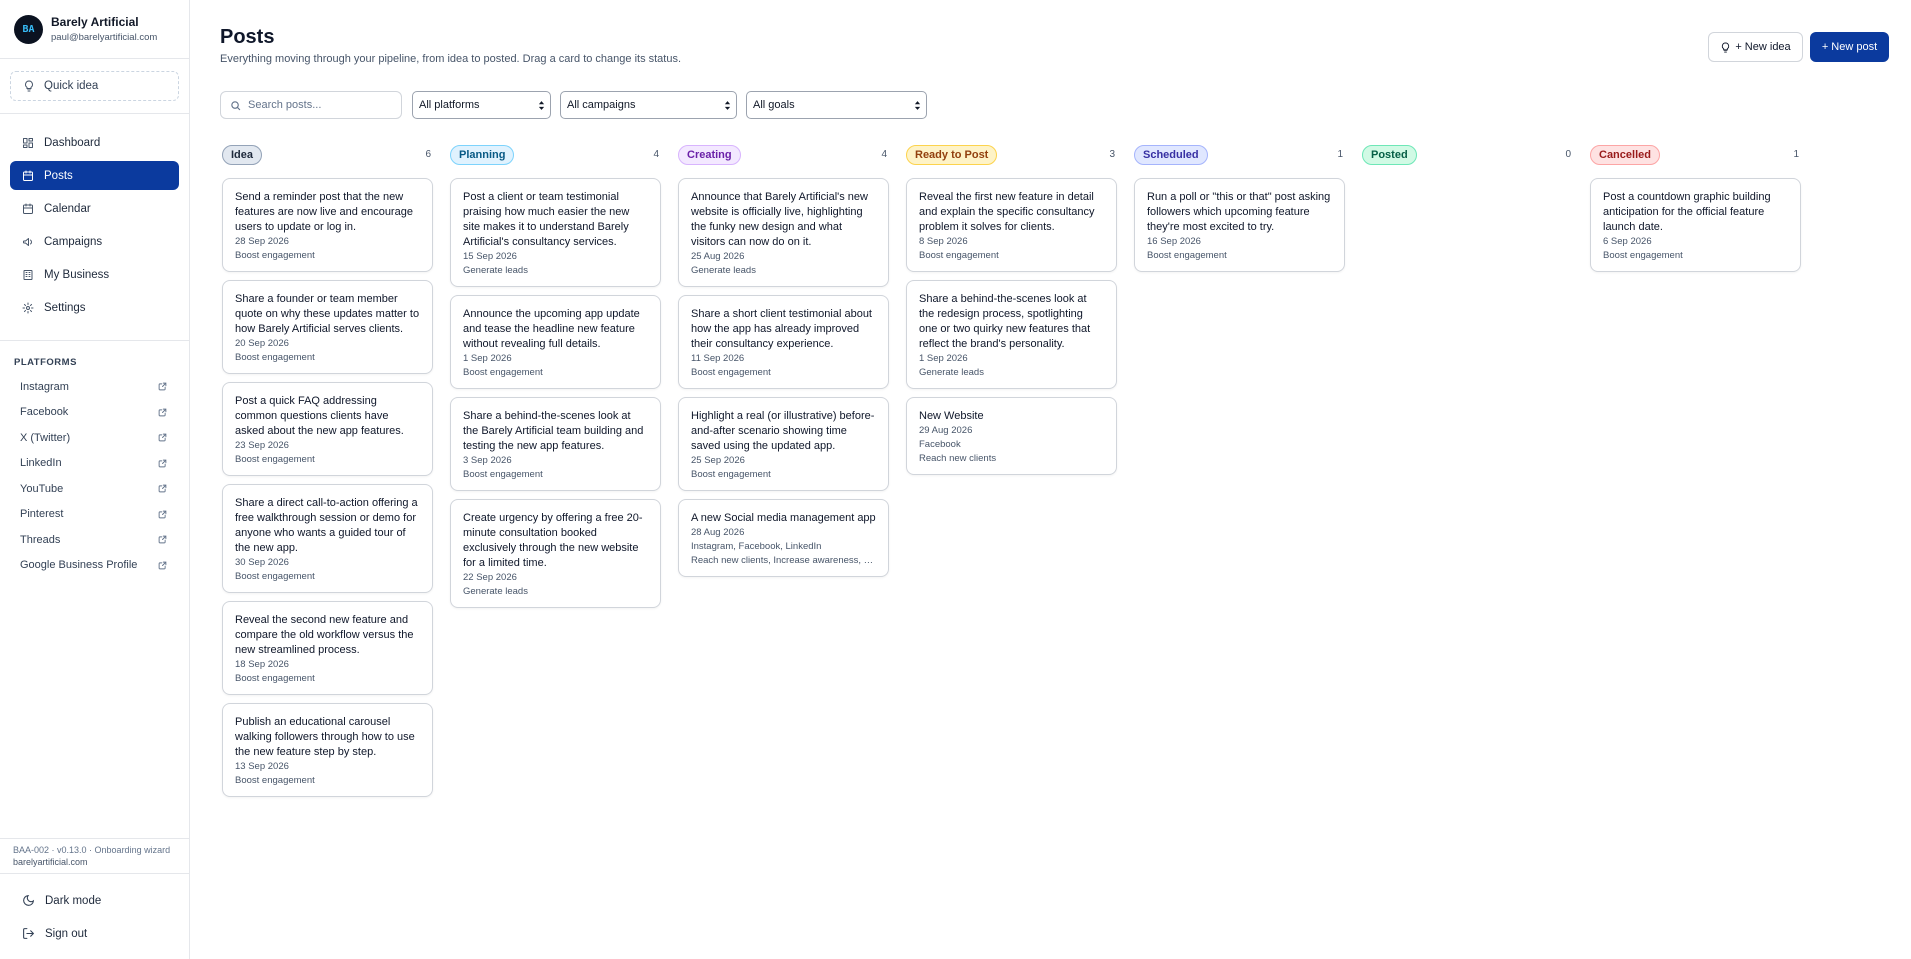 The width and height of the screenshot is (1911, 959). Describe the element at coordinates (490, 256) in the screenshot. I see `post-date: 15 Sep 2026` at that location.